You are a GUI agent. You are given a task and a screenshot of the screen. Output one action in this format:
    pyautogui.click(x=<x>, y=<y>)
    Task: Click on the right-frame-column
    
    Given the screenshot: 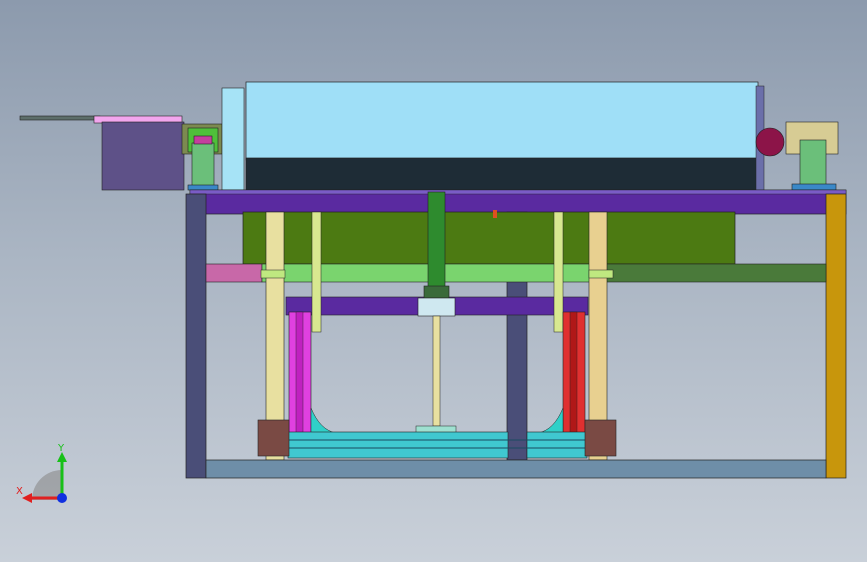 What is the action you would take?
    pyautogui.click(x=836, y=336)
    